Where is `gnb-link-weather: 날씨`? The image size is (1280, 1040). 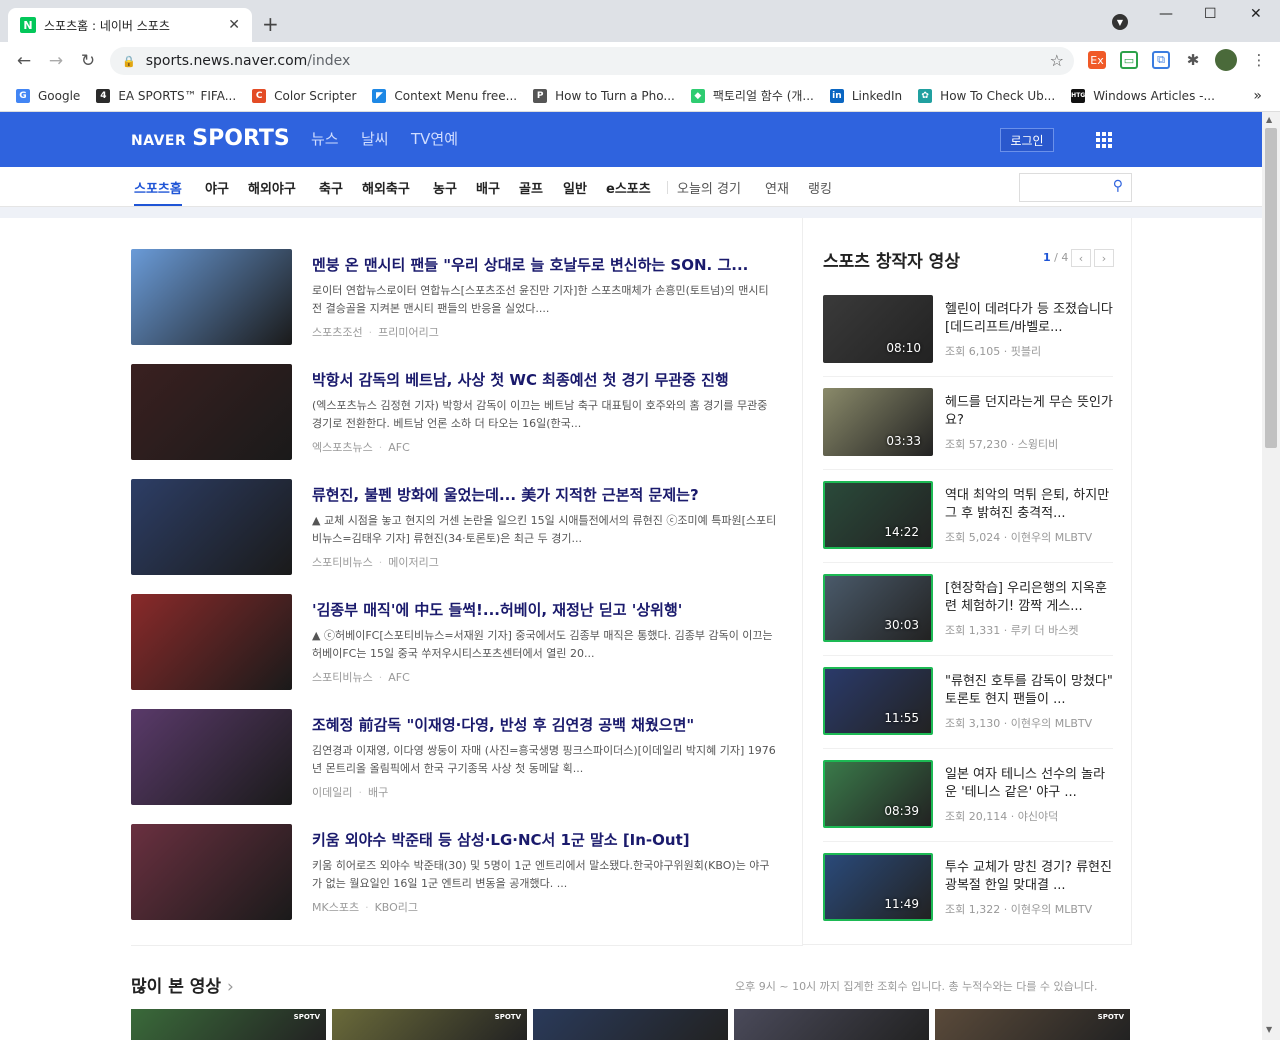 gnb-link-weather: 날씨 is located at coordinates (375, 138).